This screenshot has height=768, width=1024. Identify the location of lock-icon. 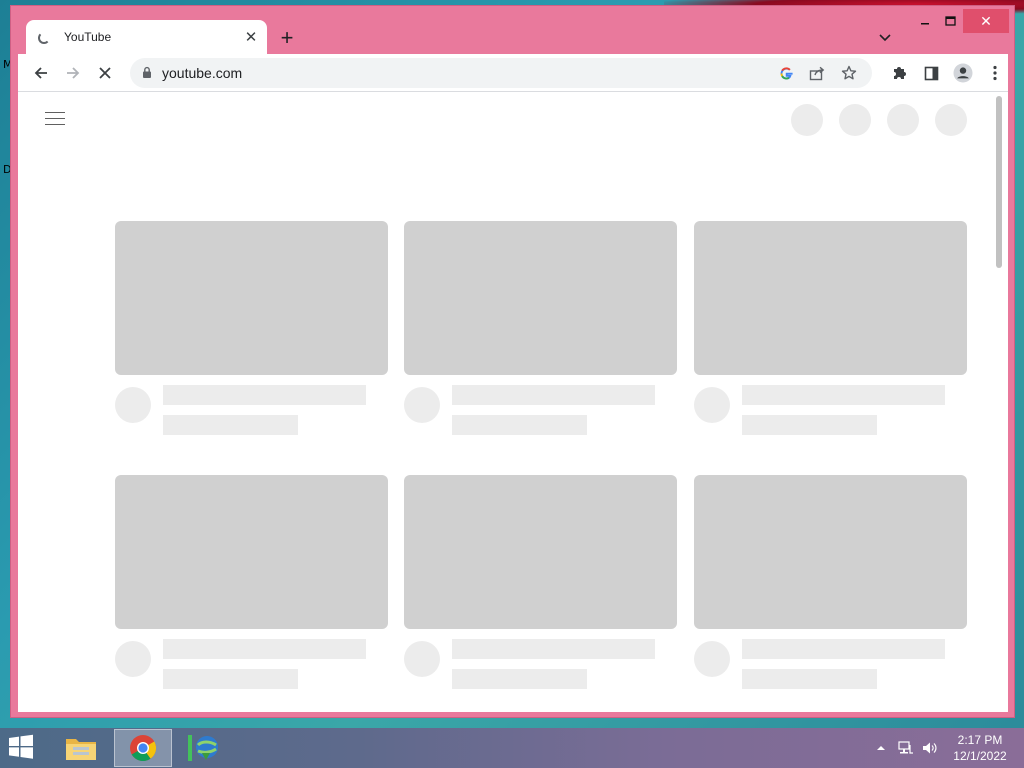
(147, 75).